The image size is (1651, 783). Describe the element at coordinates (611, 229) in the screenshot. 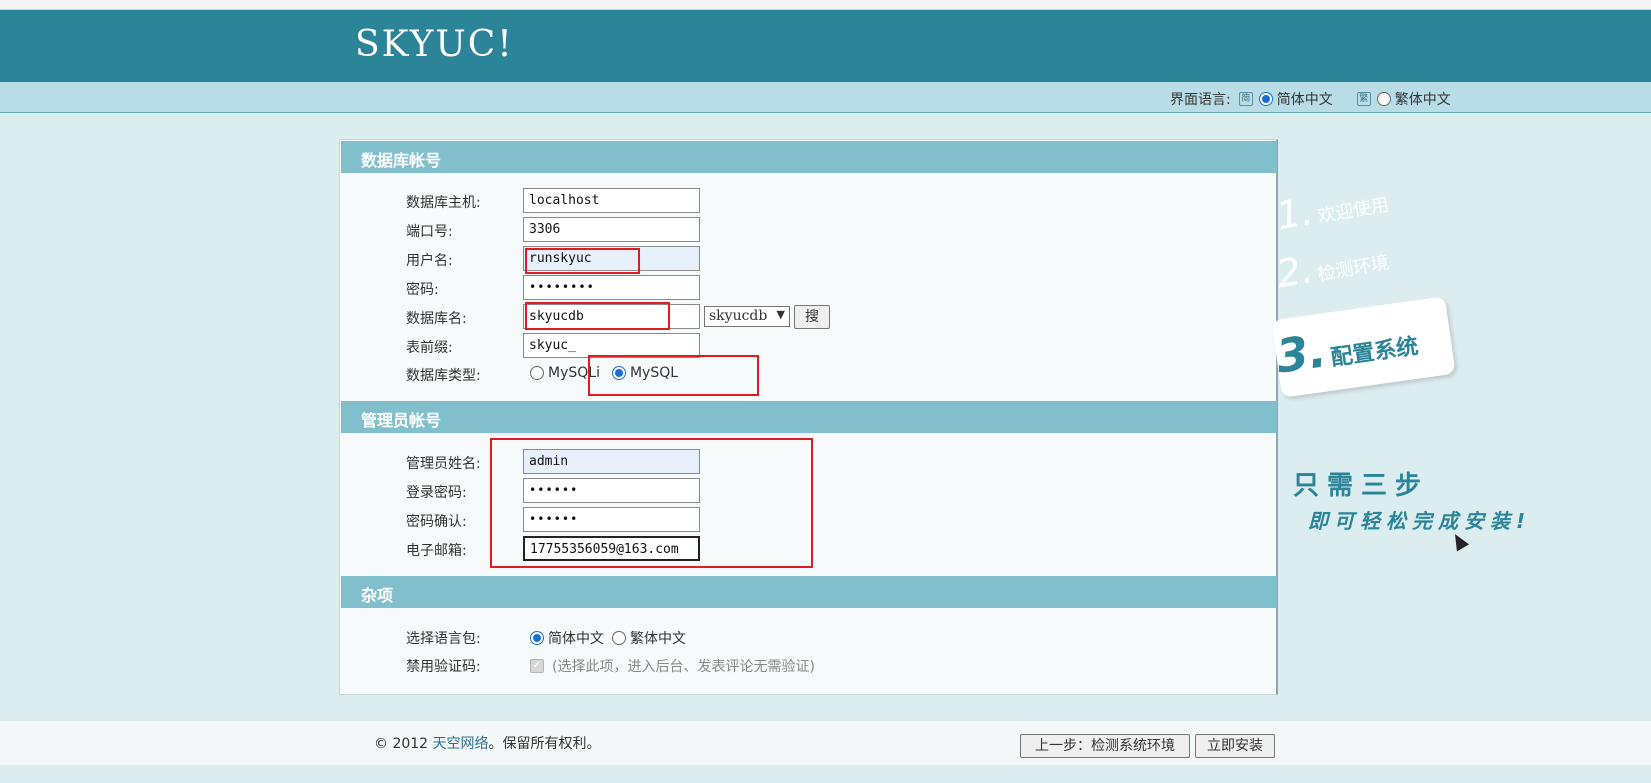

I see `db-port-input: 3306` at that location.